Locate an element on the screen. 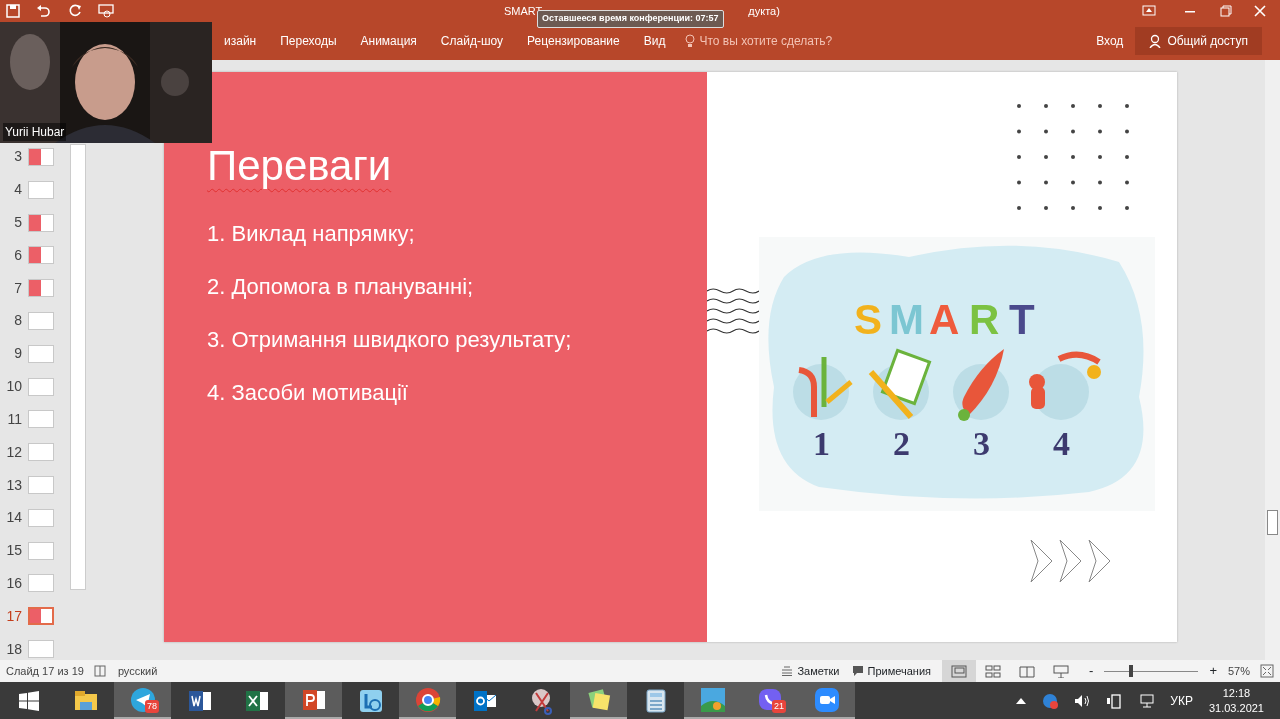 This screenshot has height=719, width=1280. windows-logo-icon is located at coordinates (28, 700).